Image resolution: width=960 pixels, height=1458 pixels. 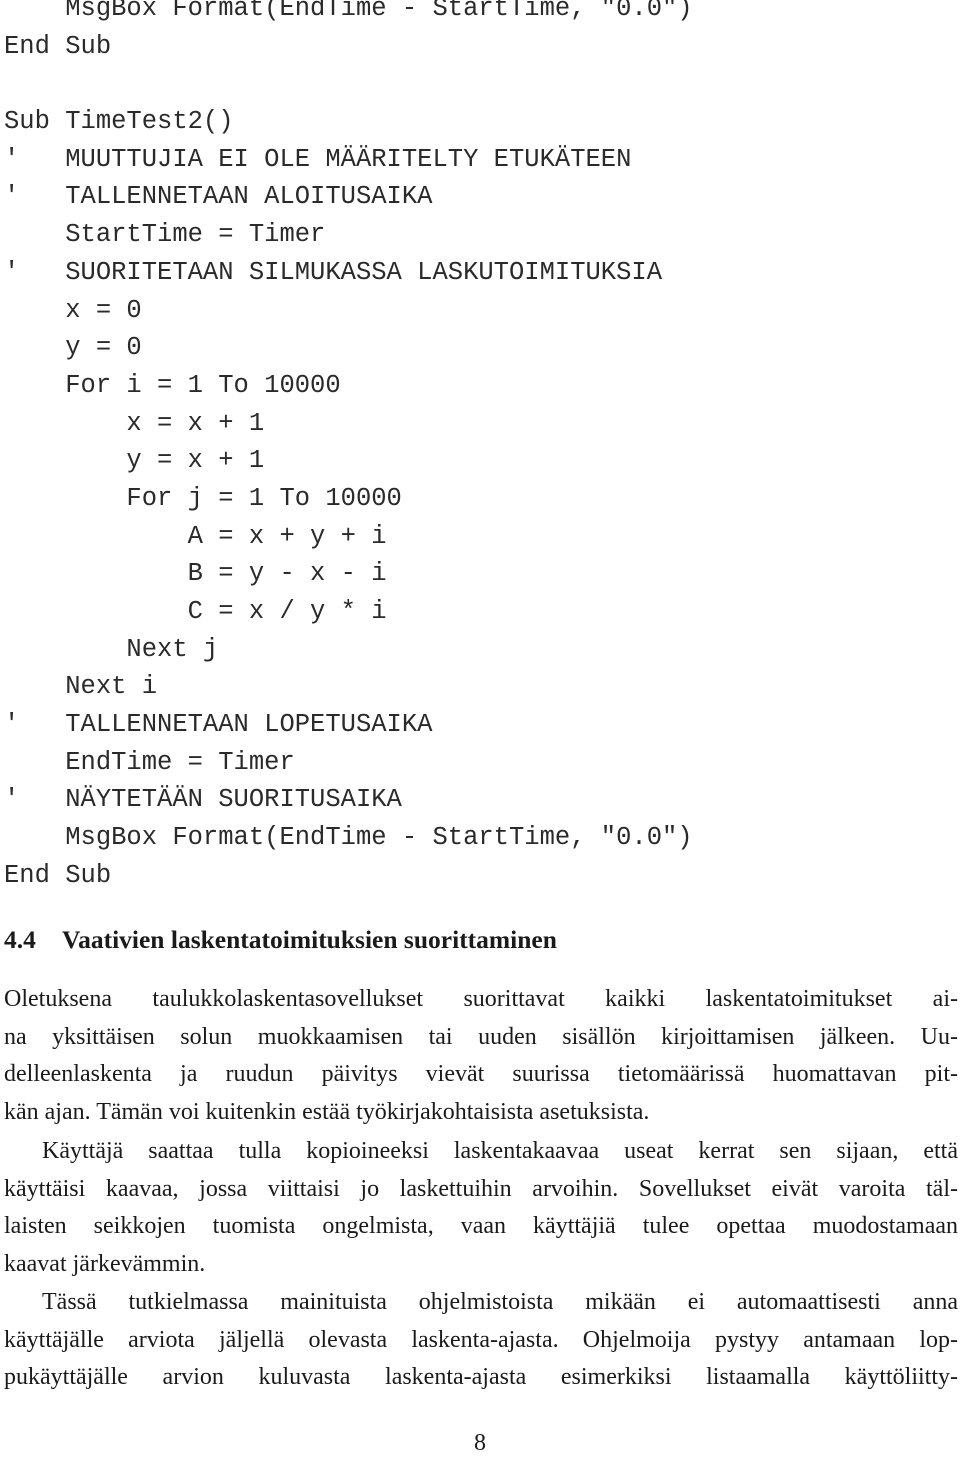 I want to click on code-line: y = 0, so click(x=73, y=348).